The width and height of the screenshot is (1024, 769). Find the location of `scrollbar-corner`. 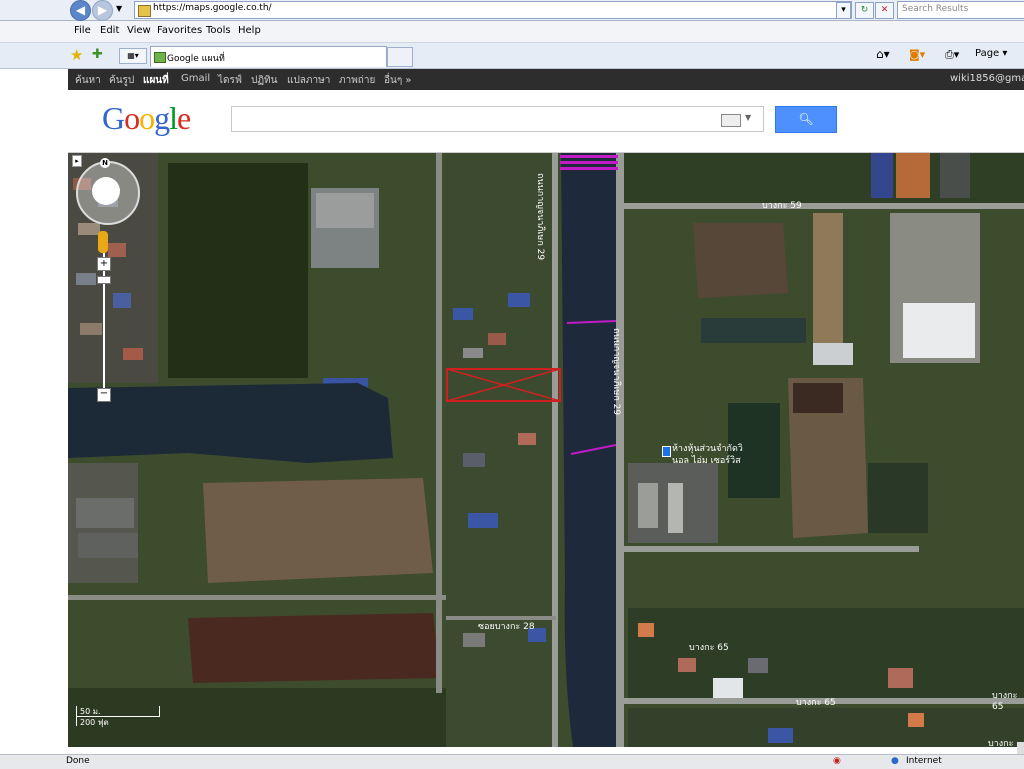

scrollbar-corner is located at coordinates (1020, 748).